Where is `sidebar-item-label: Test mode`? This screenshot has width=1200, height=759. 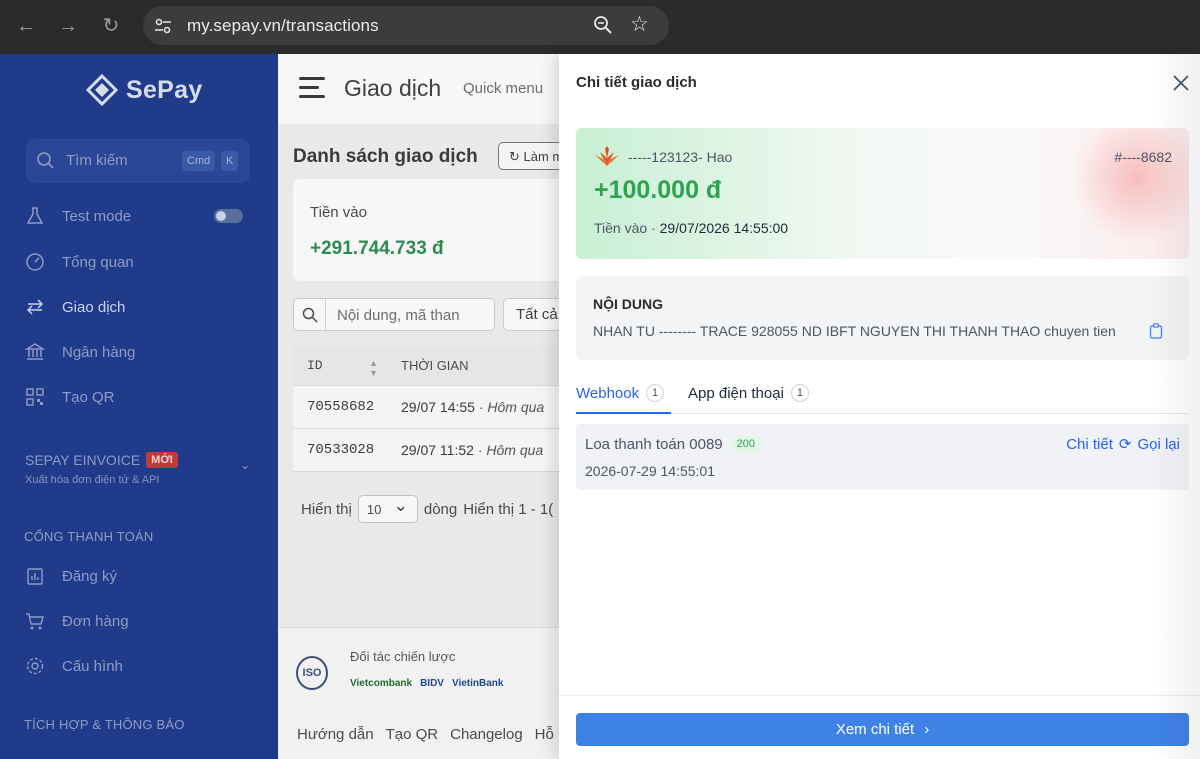
sidebar-item-label: Test mode is located at coordinates (97, 216).